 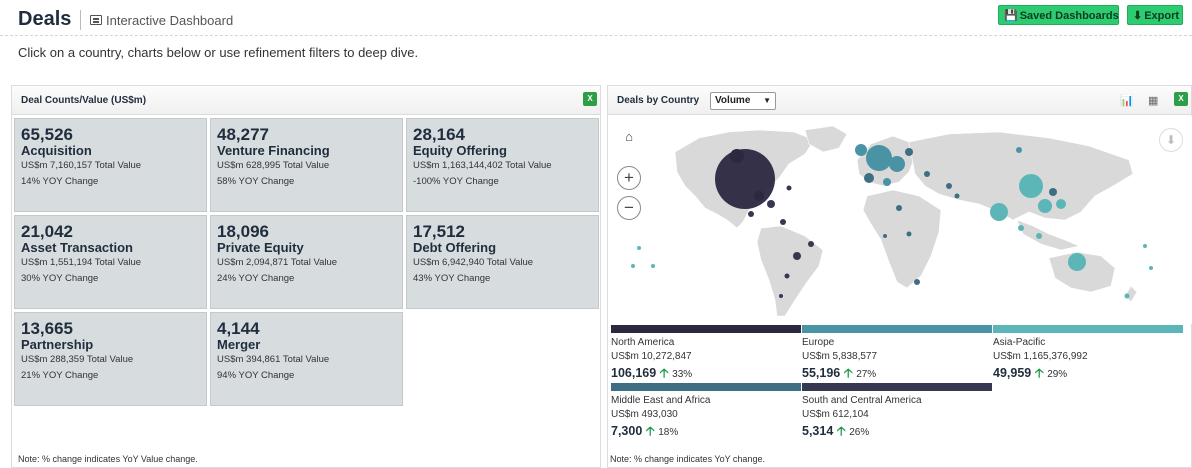 I want to click on tile-value: US$m 2,094,871 Total Value, so click(x=277, y=262).